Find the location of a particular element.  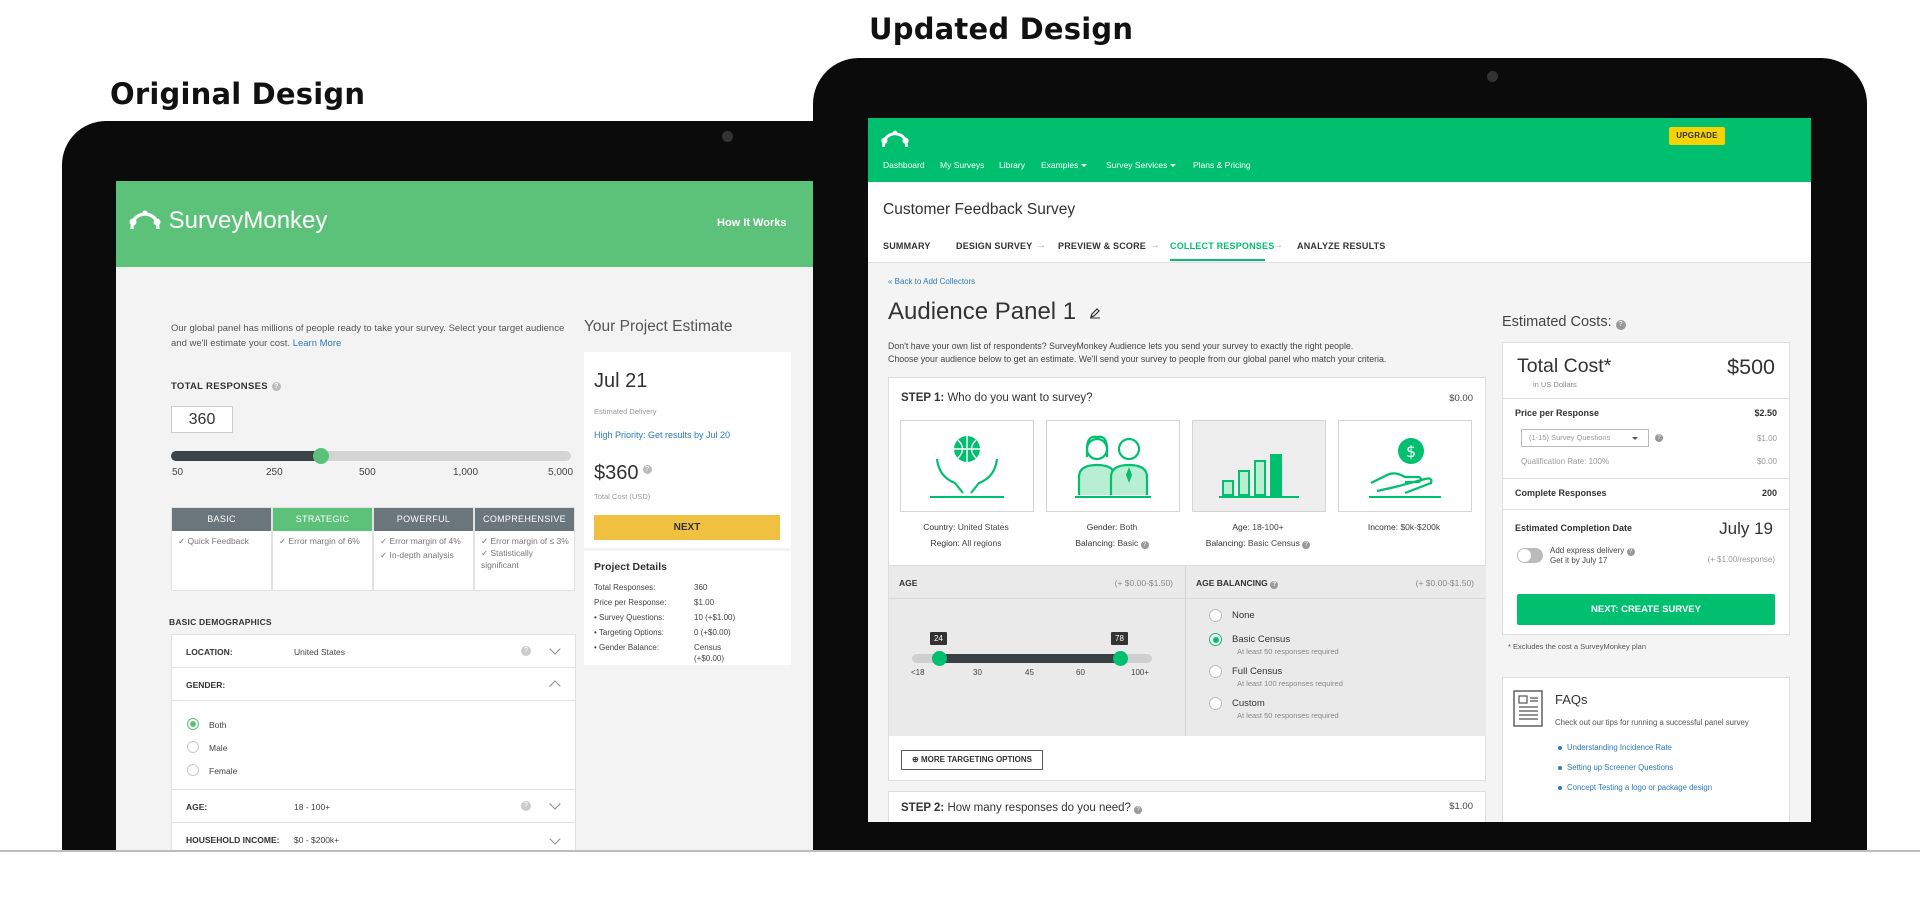

caption-key: Gender: is located at coordinates (1102, 527).